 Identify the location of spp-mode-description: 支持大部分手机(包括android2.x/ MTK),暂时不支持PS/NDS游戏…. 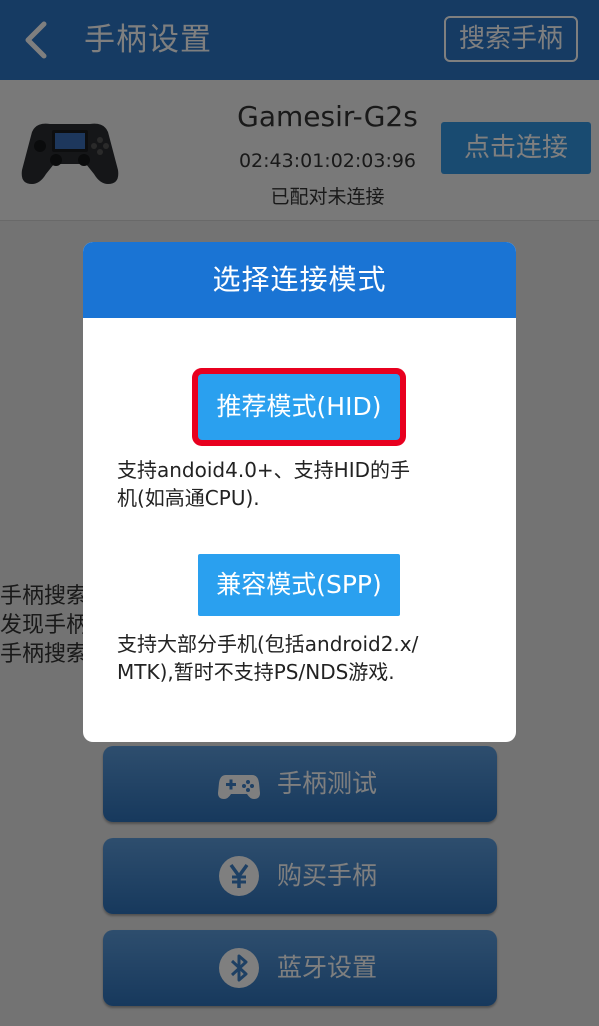
(302, 658).